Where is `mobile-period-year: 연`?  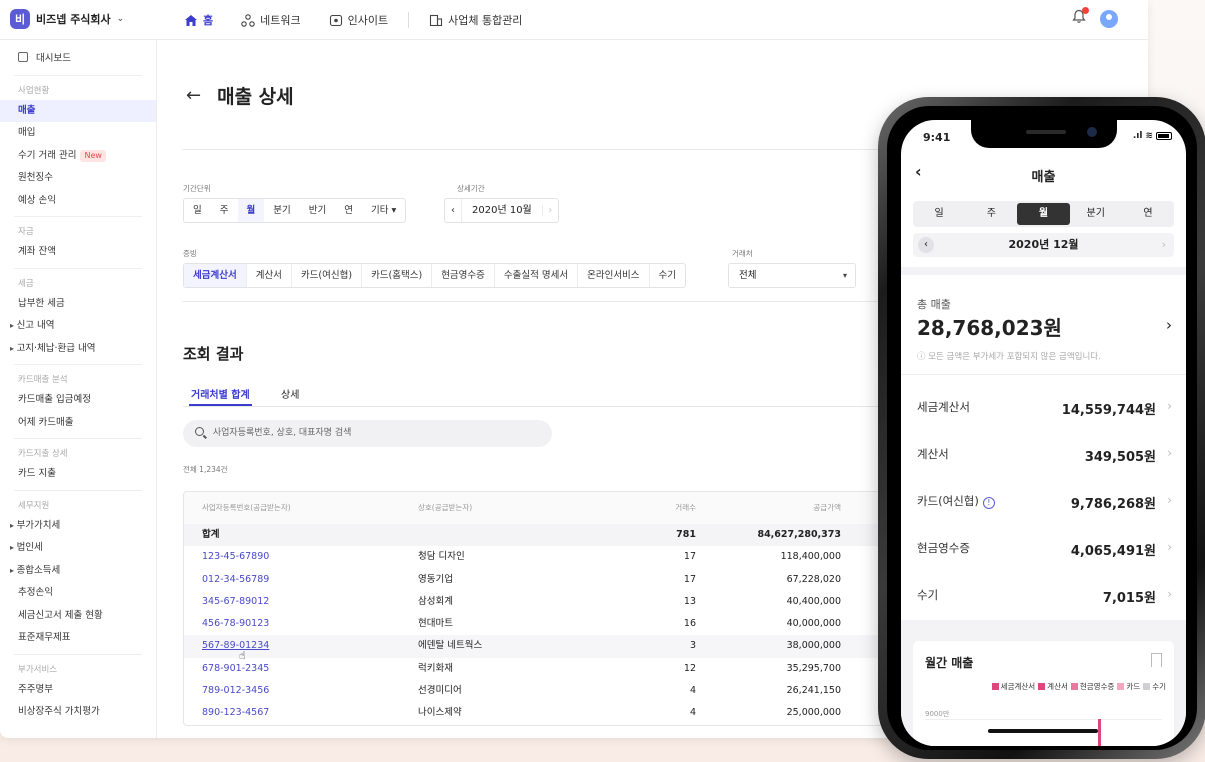 mobile-period-year: 연 is located at coordinates (1148, 214).